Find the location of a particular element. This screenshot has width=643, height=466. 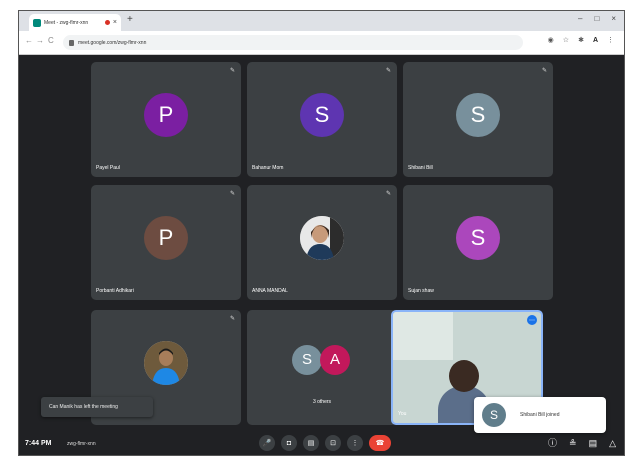

new-tab-button: + is located at coordinates (130, 20).